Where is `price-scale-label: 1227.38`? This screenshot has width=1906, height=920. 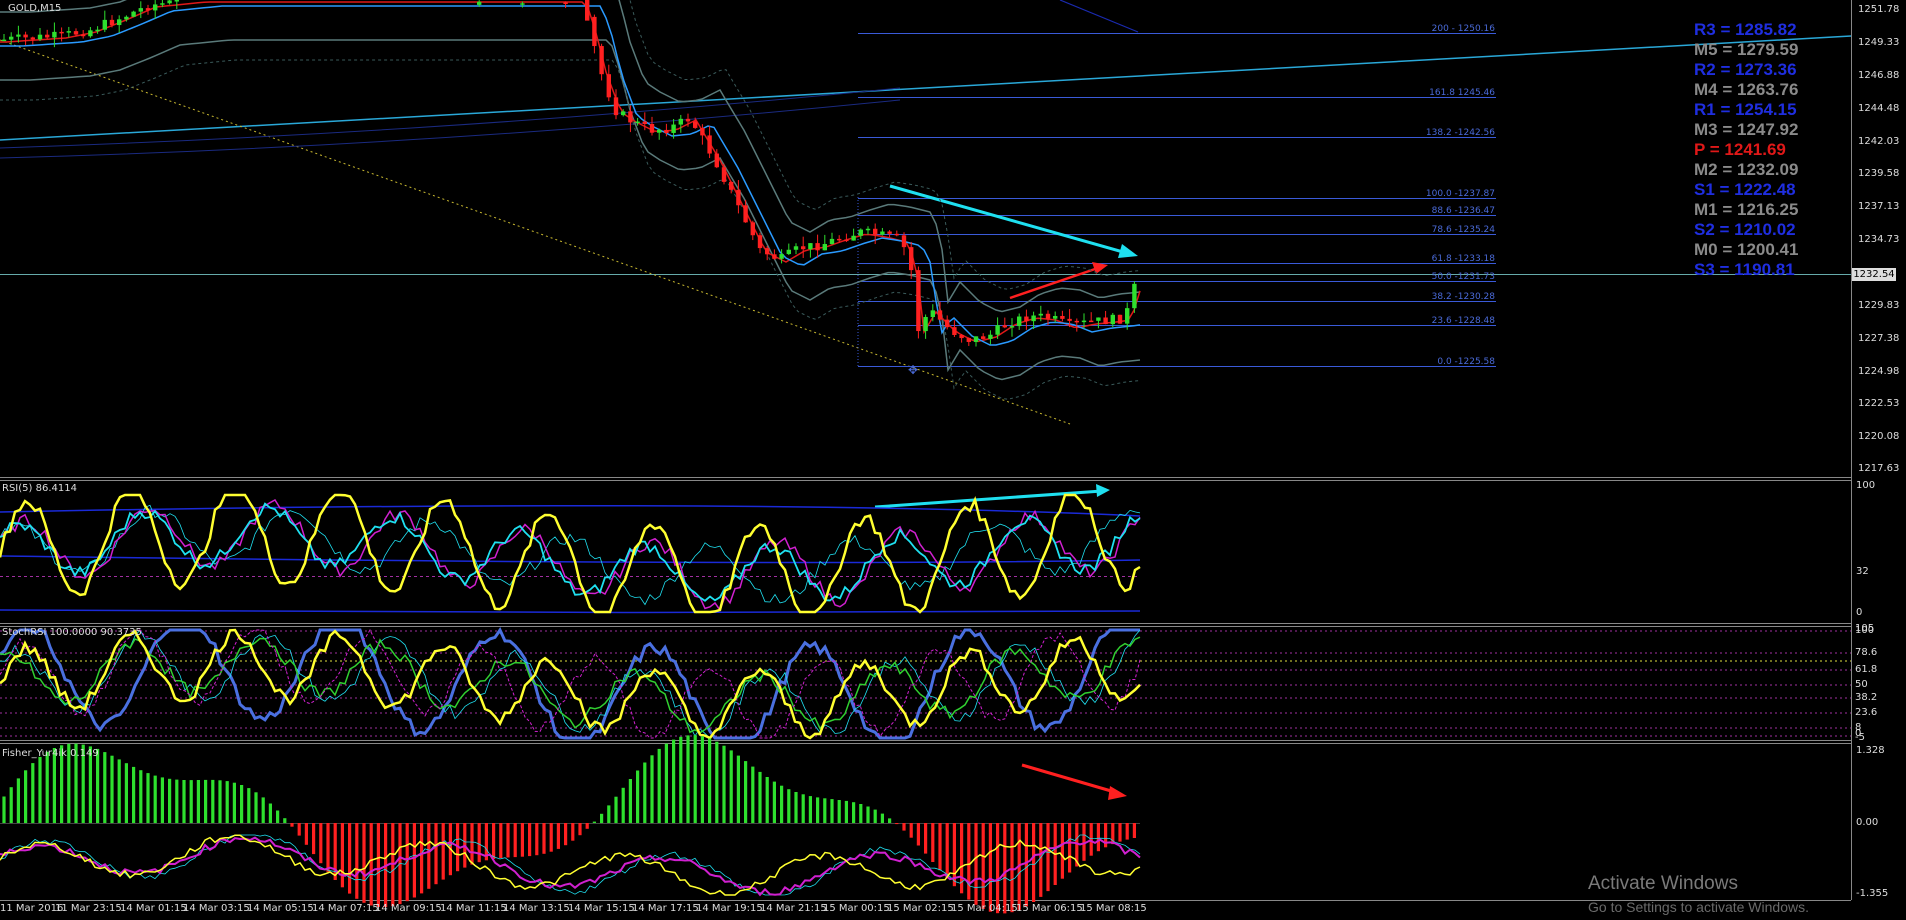 price-scale-label: 1227.38 is located at coordinates (1879, 338).